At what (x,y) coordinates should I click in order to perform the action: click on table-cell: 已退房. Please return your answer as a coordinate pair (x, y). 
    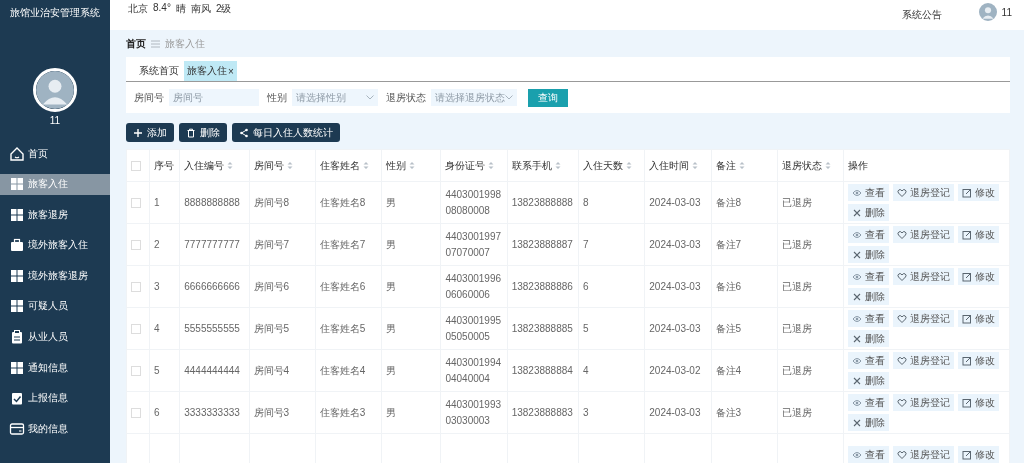
    Looking at the image, I should click on (796, 202).